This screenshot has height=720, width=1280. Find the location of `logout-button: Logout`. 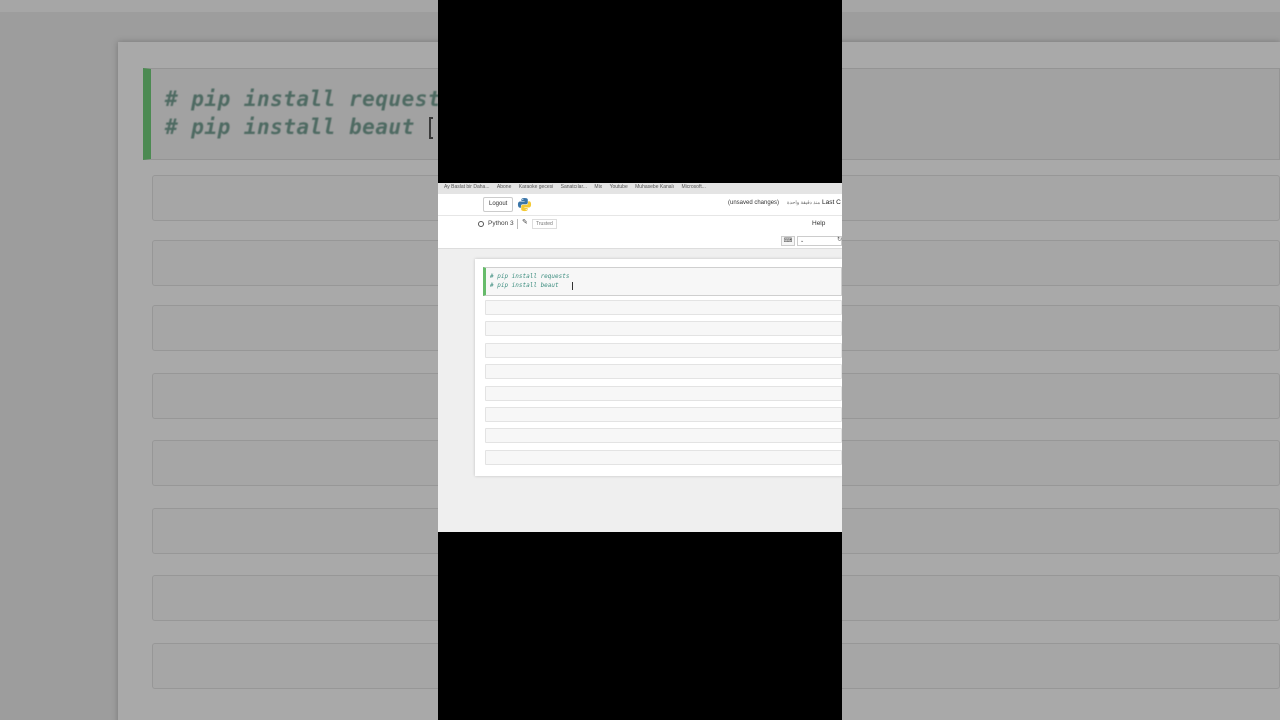

logout-button: Logout is located at coordinates (498, 204).